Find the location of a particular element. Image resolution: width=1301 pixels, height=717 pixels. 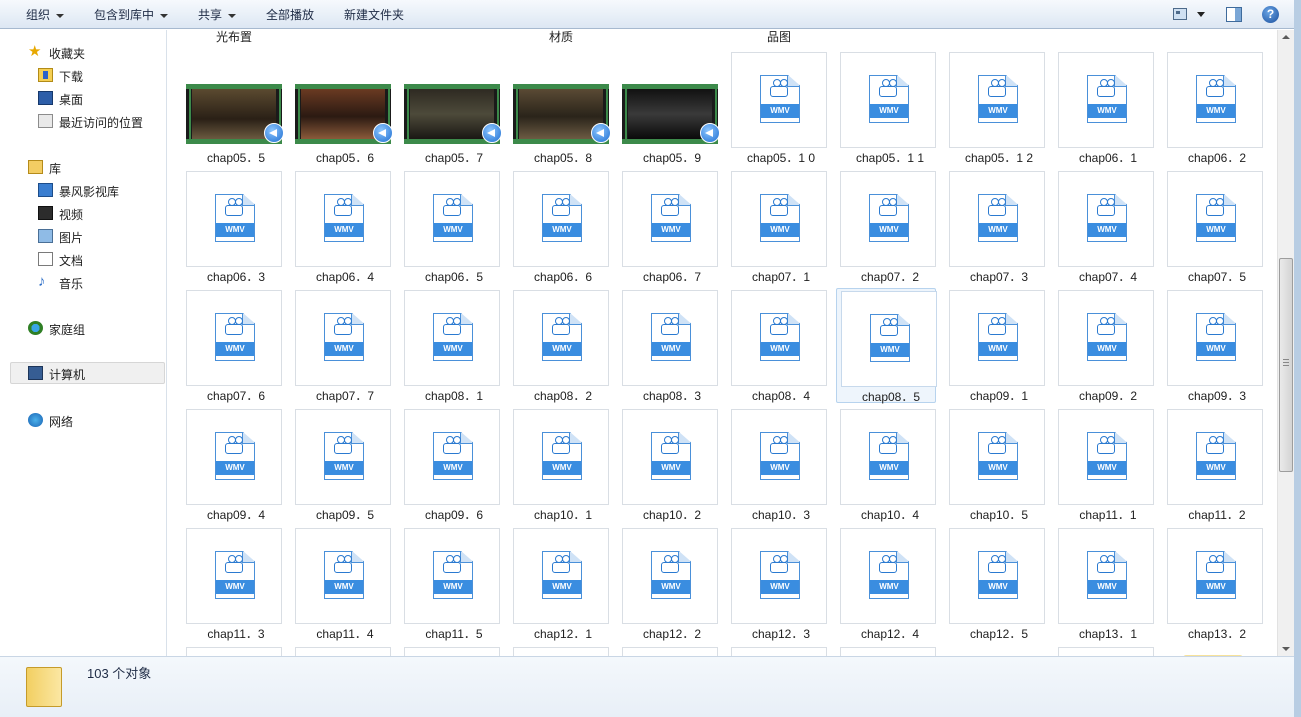

file-item: chap05．8 is located at coordinates (560, 107).